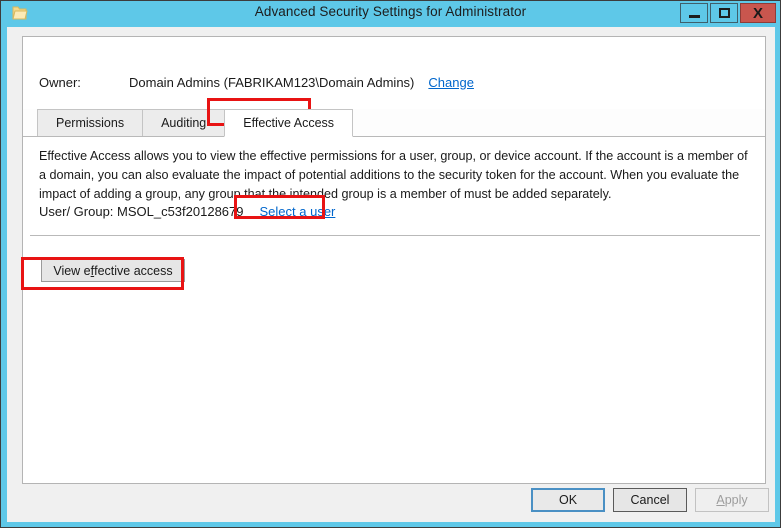 Image resolution: width=781 pixels, height=528 pixels. What do you see at coordinates (76, 211) in the screenshot?
I see `user-group-label: User/ Group:` at bounding box center [76, 211].